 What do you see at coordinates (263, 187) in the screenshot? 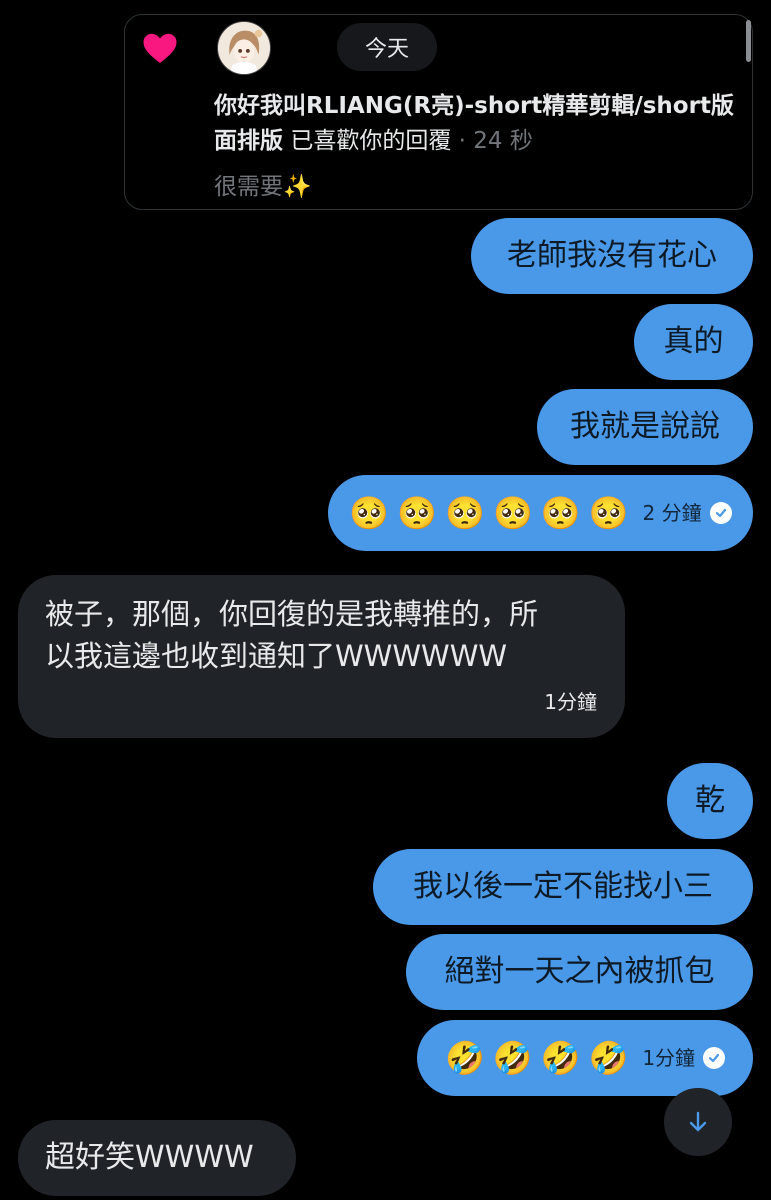
I see `notification-quote: 很需要✨` at bounding box center [263, 187].